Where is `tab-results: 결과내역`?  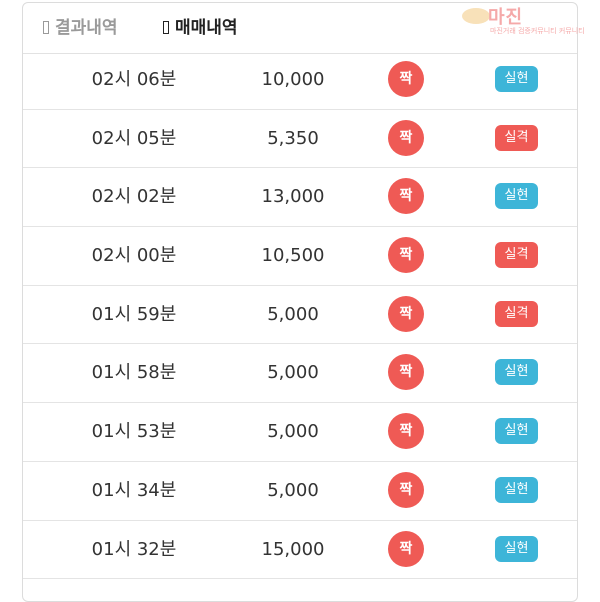
tab-results: 결과내역 is located at coordinates (80, 28).